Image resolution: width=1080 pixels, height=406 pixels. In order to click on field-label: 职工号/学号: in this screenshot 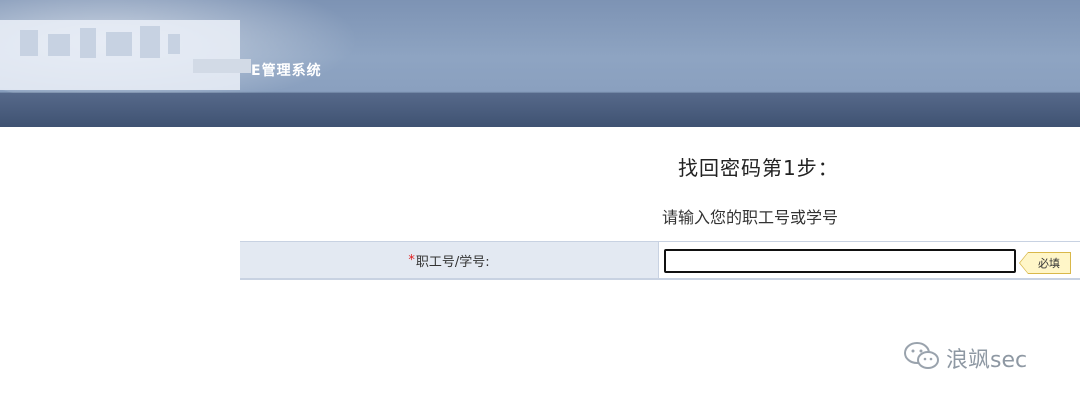, I will do `click(452, 262)`.